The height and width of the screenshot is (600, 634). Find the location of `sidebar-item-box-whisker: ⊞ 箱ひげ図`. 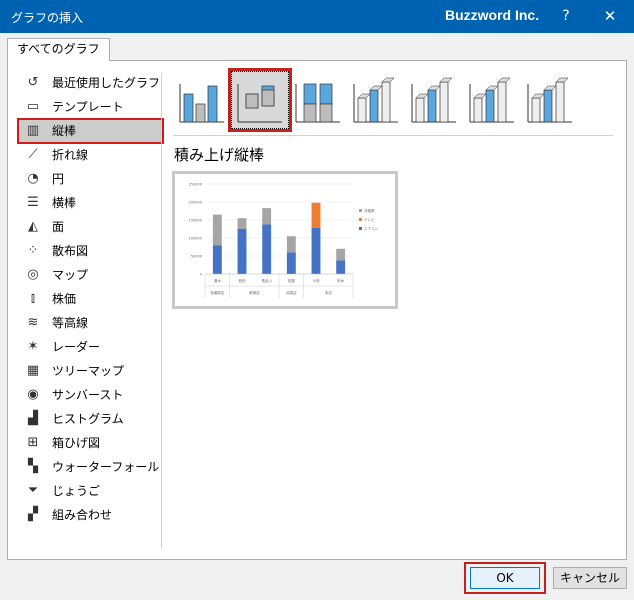

sidebar-item-box-whisker: ⊞ 箱ひげ図 is located at coordinates (90, 443).